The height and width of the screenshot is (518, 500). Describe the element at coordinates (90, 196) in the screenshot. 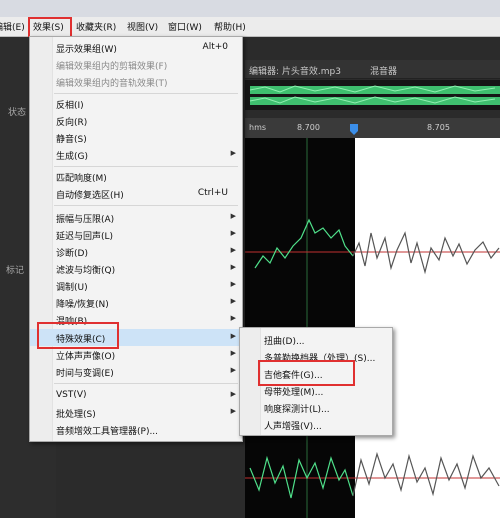

I see `menu-item-label: 自动修复选区(H)` at that location.